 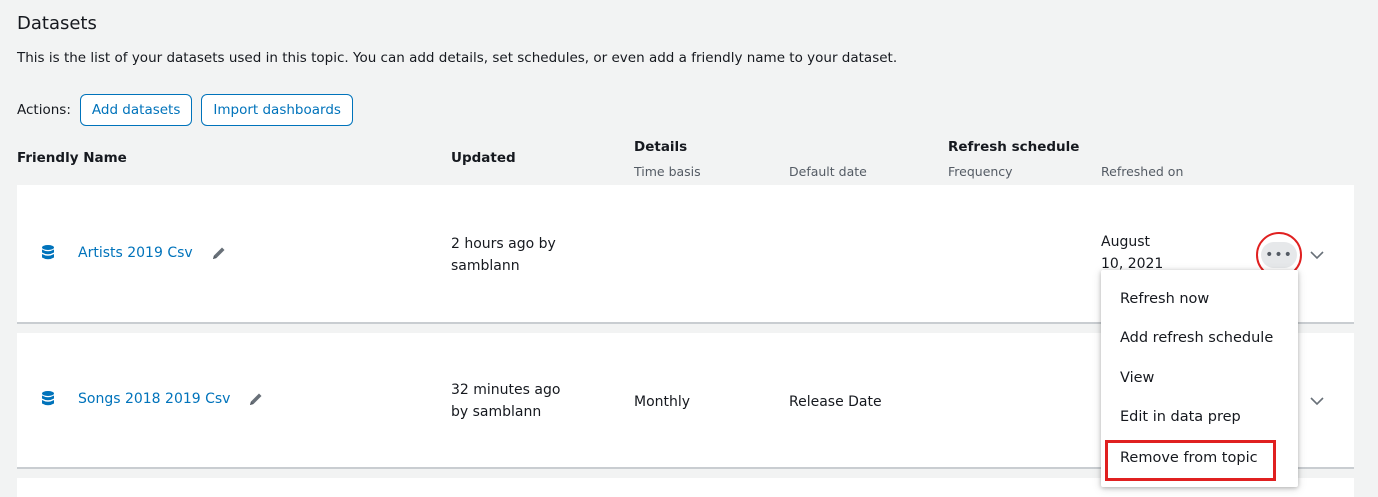 I want to click on header-frequency: Frequency, so click(x=980, y=171).